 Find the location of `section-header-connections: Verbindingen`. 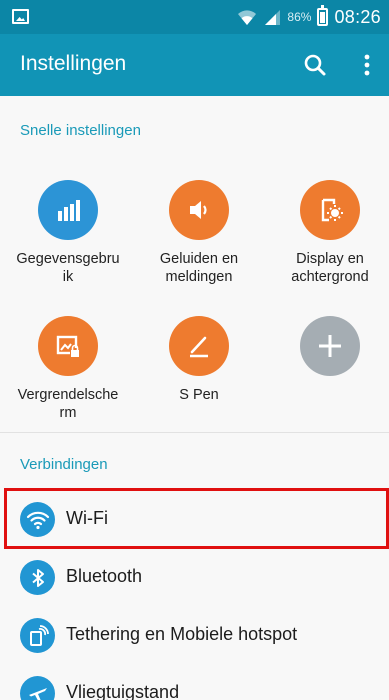

section-header-connections: Verbindingen is located at coordinates (64, 464).